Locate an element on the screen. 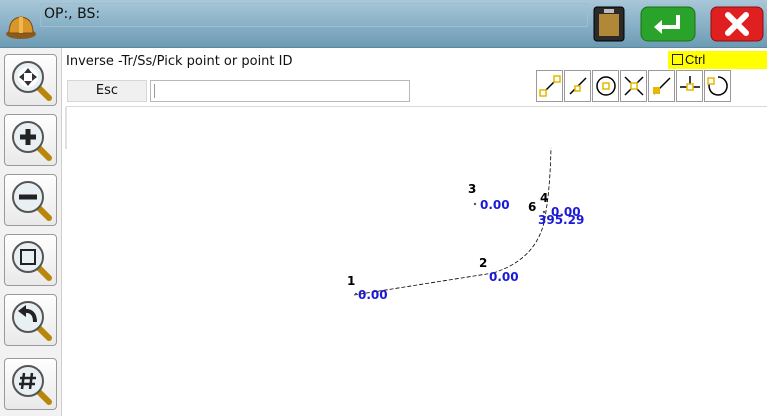  zoom-out-icon is located at coordinates (32, 201).